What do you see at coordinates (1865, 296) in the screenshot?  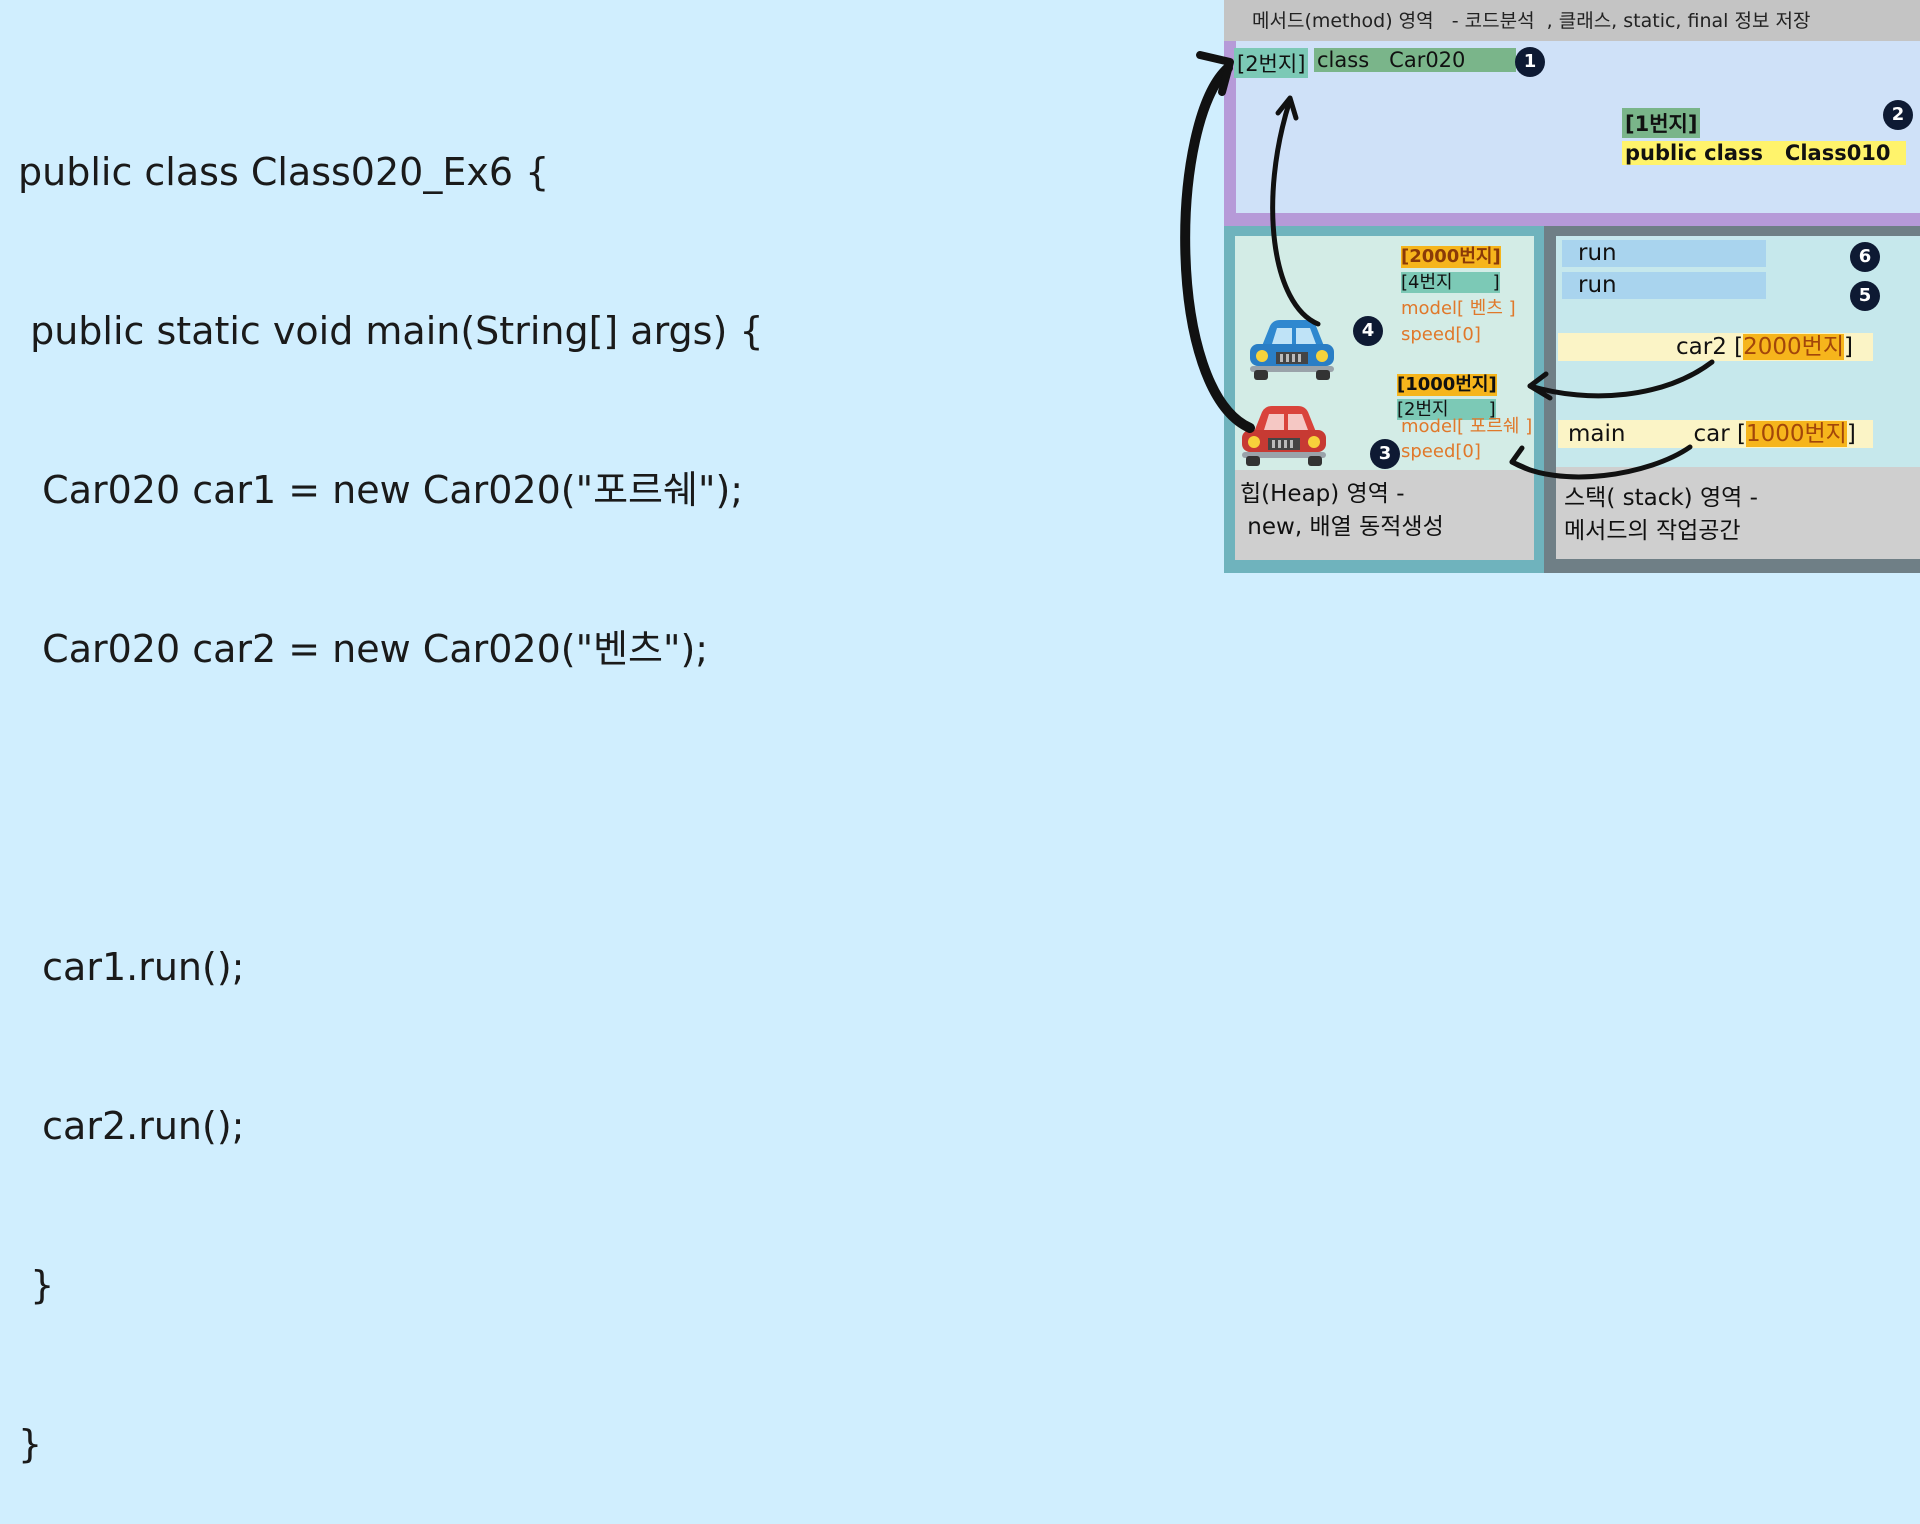 I see `step-badge-5: 5` at bounding box center [1865, 296].